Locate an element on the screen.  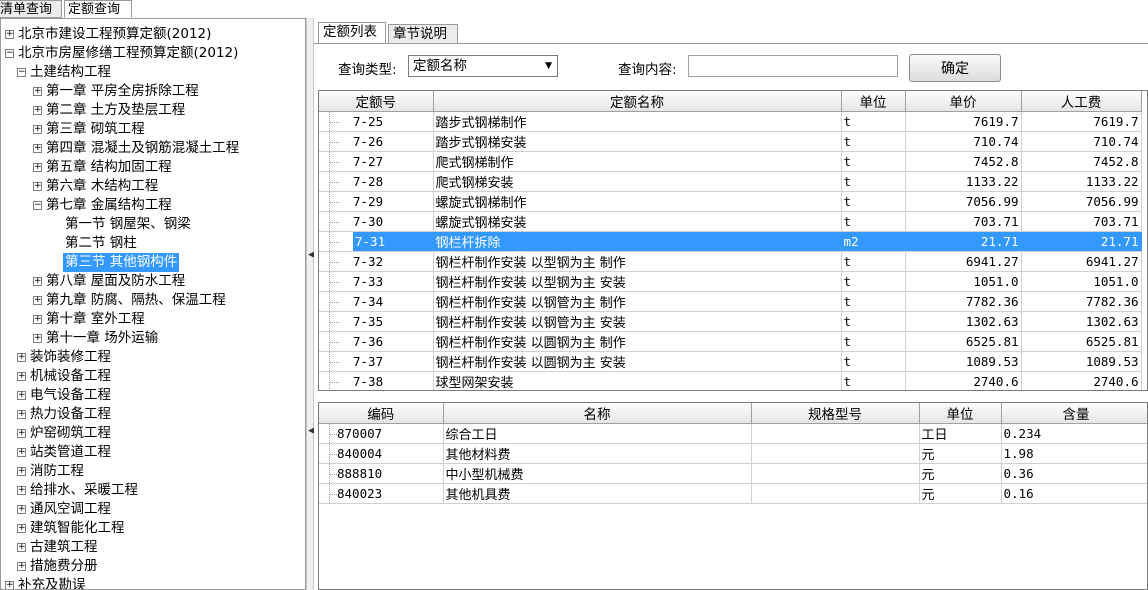
tree-item: + 第三章 砌筑工程 is located at coordinates (153, 129).